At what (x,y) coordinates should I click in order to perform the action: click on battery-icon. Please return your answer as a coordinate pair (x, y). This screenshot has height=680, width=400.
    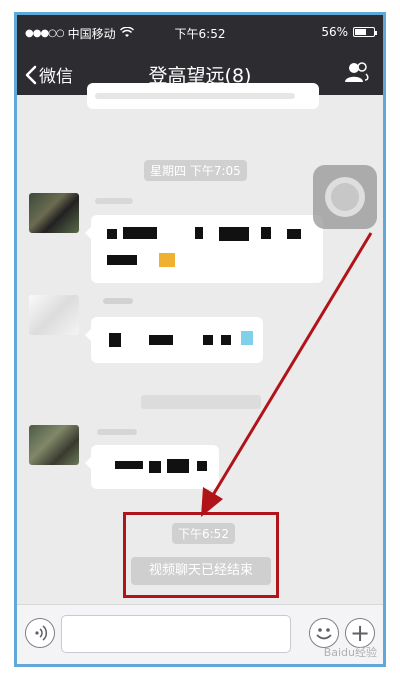
    Looking at the image, I should click on (365, 32).